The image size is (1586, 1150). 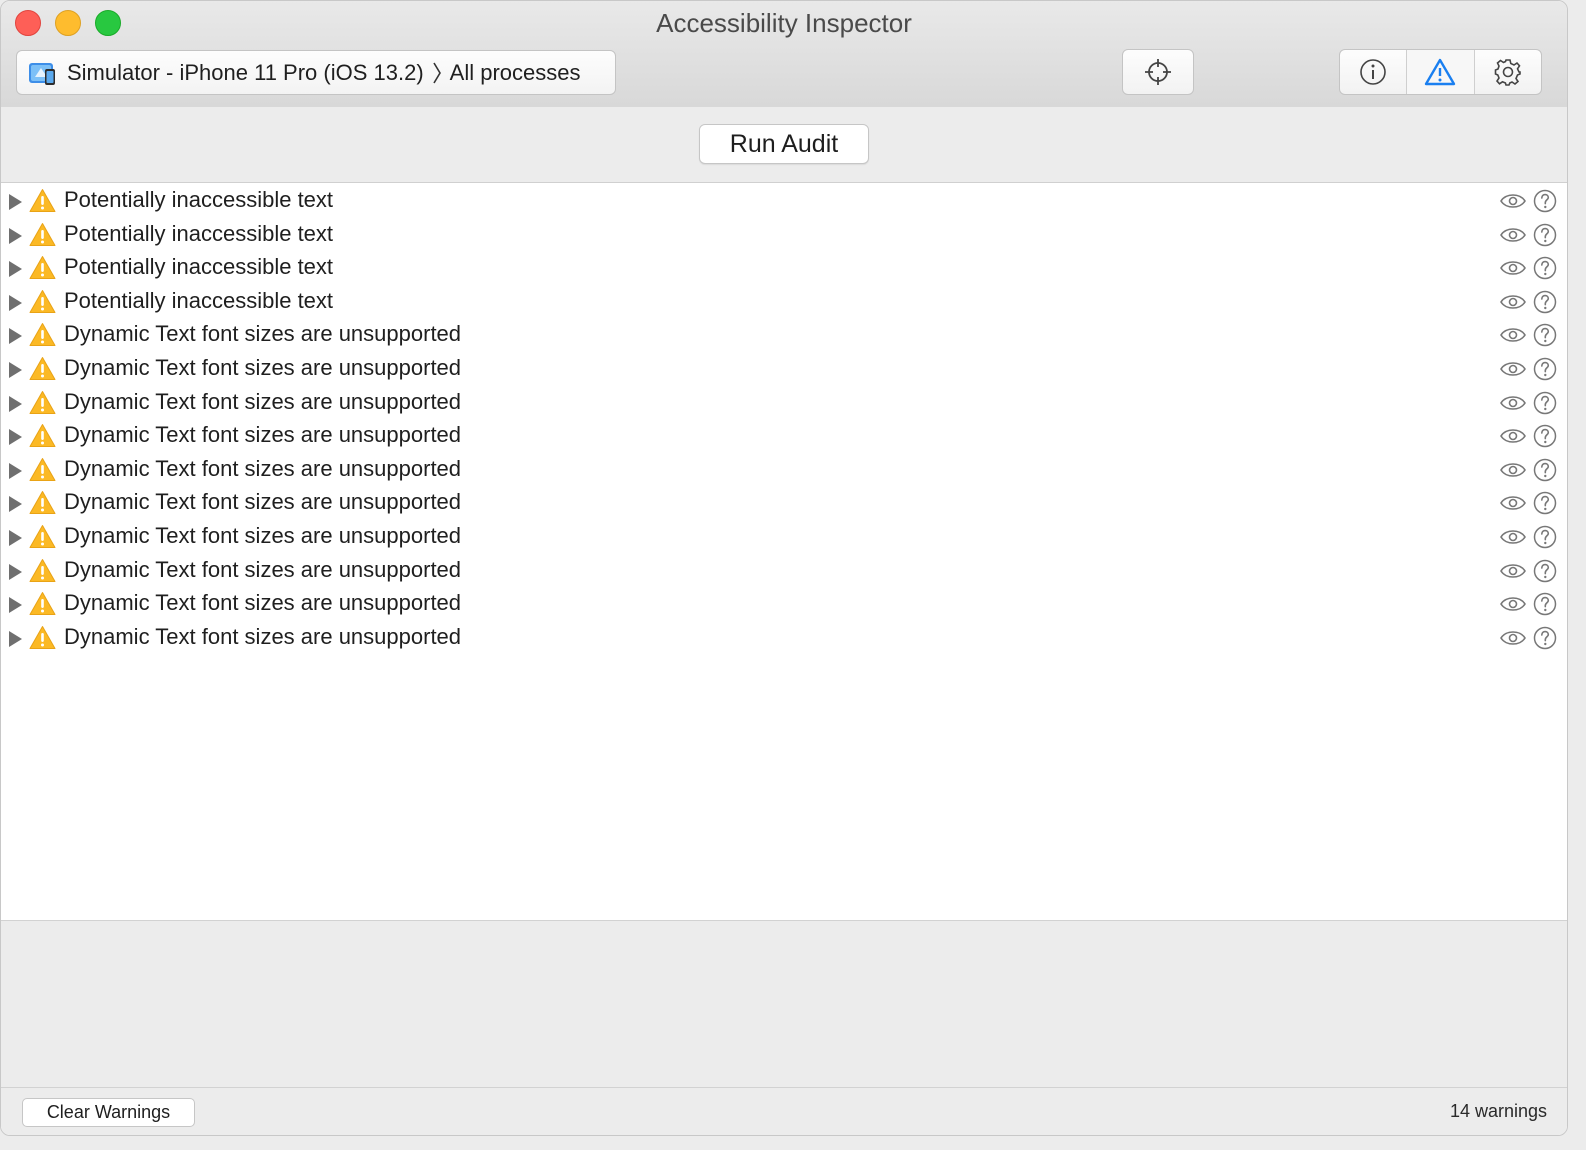 What do you see at coordinates (108, 1112) in the screenshot?
I see `clear-warnings-button: Clear Warnings` at bounding box center [108, 1112].